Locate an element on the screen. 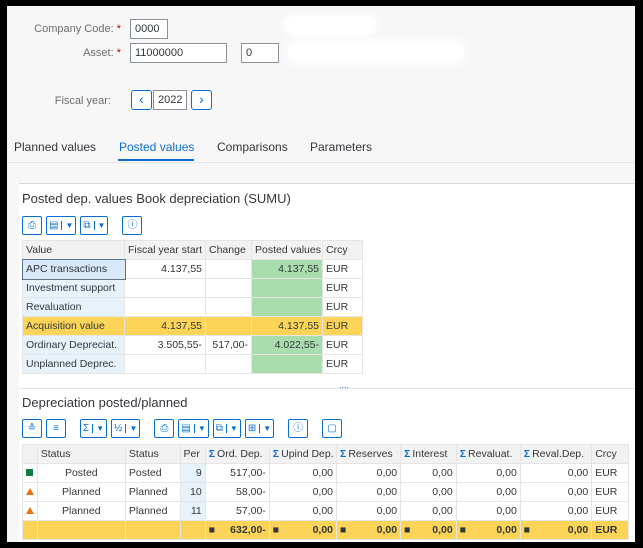 Image resolution: width=643 pixels, height=548 pixels. company-code-input: 0000 is located at coordinates (149, 29).